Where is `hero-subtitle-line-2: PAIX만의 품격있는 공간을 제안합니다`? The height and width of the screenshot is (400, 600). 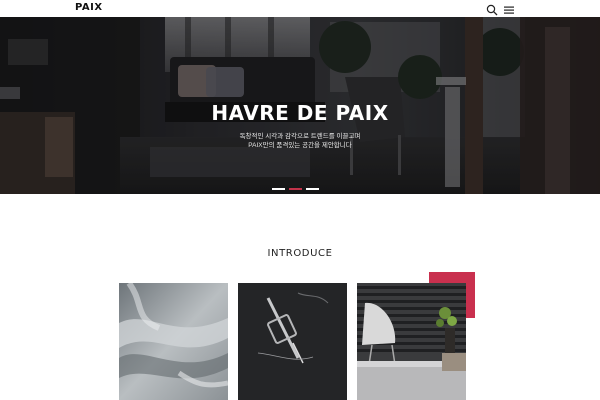
hero-subtitle-line-2: PAIX만의 품격있는 공간을 제안합니다 is located at coordinates (300, 145).